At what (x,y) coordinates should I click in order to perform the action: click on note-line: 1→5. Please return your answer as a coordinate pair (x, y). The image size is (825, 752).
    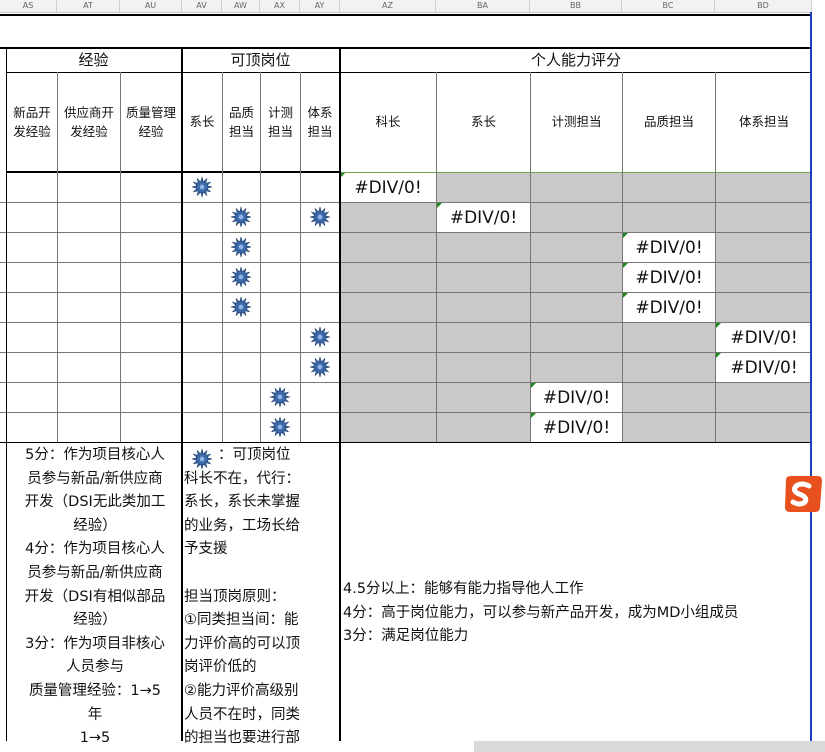
    Looking at the image, I should click on (95, 738).